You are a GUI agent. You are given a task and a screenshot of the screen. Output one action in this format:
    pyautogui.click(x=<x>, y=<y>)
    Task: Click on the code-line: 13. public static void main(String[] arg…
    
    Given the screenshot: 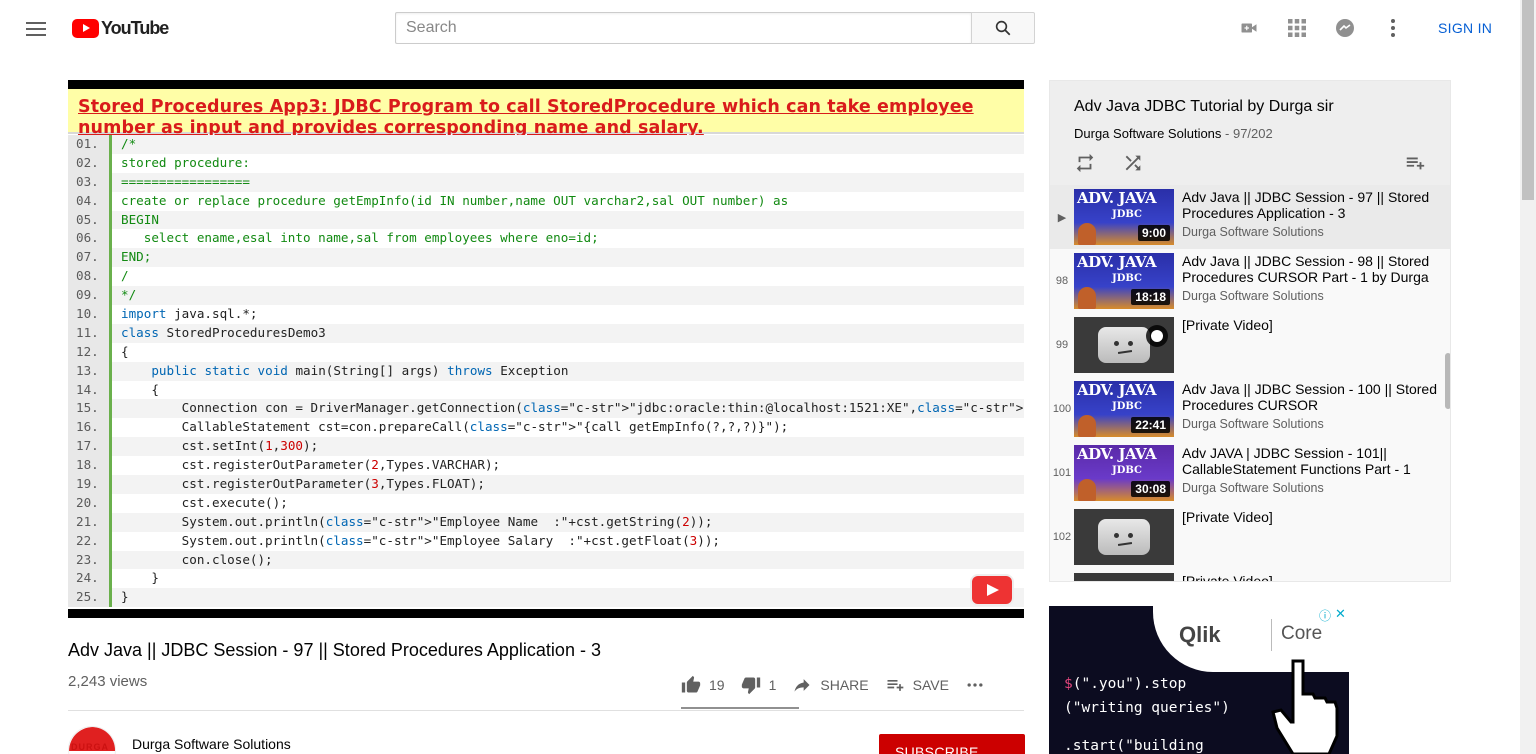 What is the action you would take?
    pyautogui.click(x=546, y=371)
    